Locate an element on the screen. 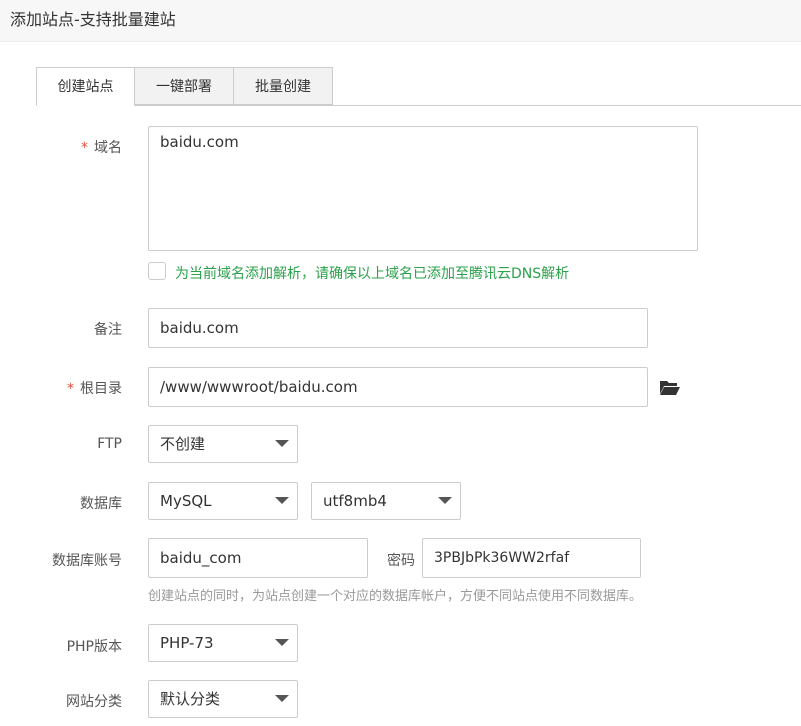  window-title: 添加站点-支持批量建站 is located at coordinates (93, 19).